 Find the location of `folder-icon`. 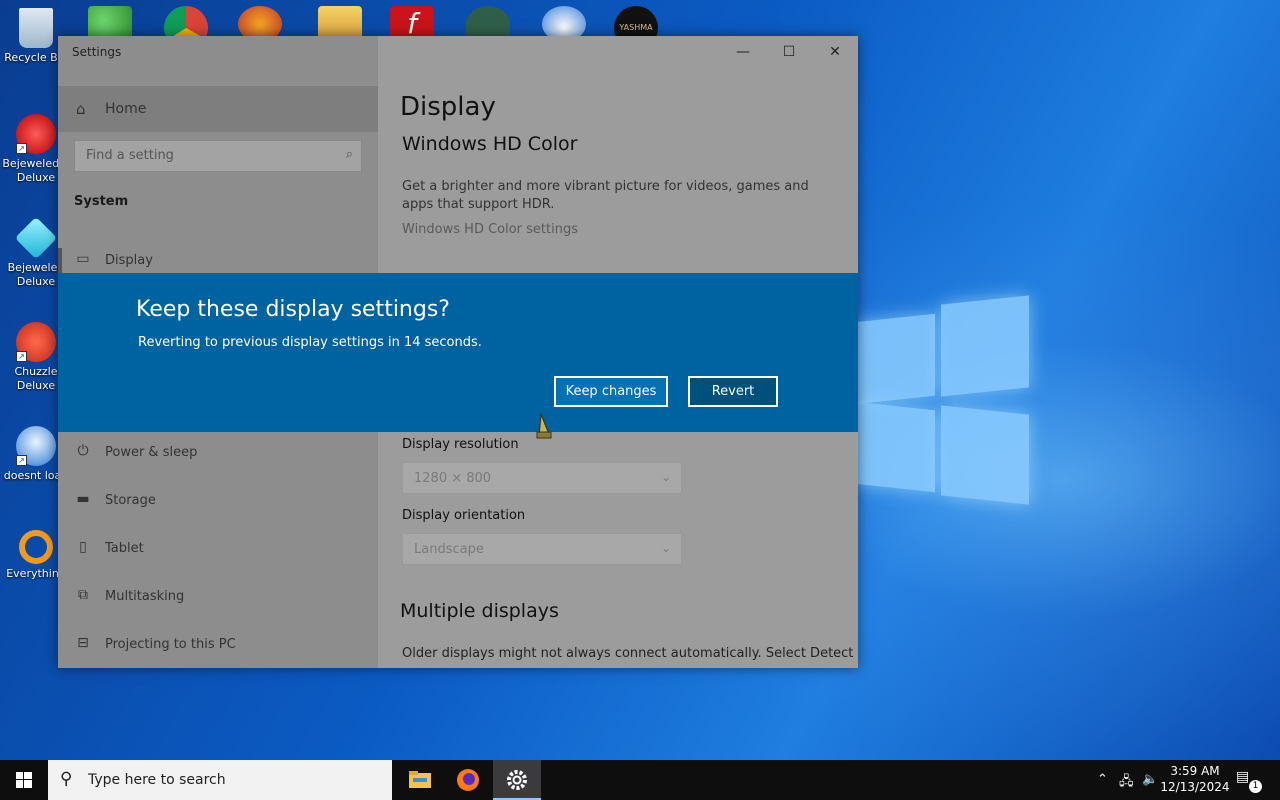

folder-icon is located at coordinates (420, 779).